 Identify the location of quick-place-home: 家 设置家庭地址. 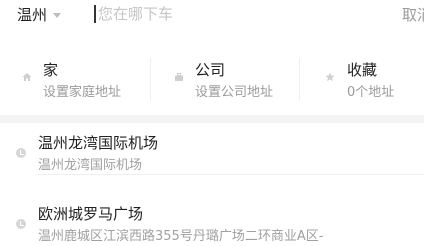
(75, 79).